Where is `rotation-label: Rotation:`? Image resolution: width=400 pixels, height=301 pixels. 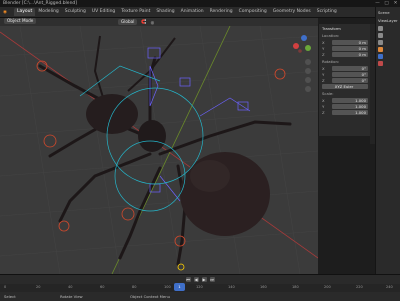 rotation-label: Rotation: is located at coordinates (331, 61).